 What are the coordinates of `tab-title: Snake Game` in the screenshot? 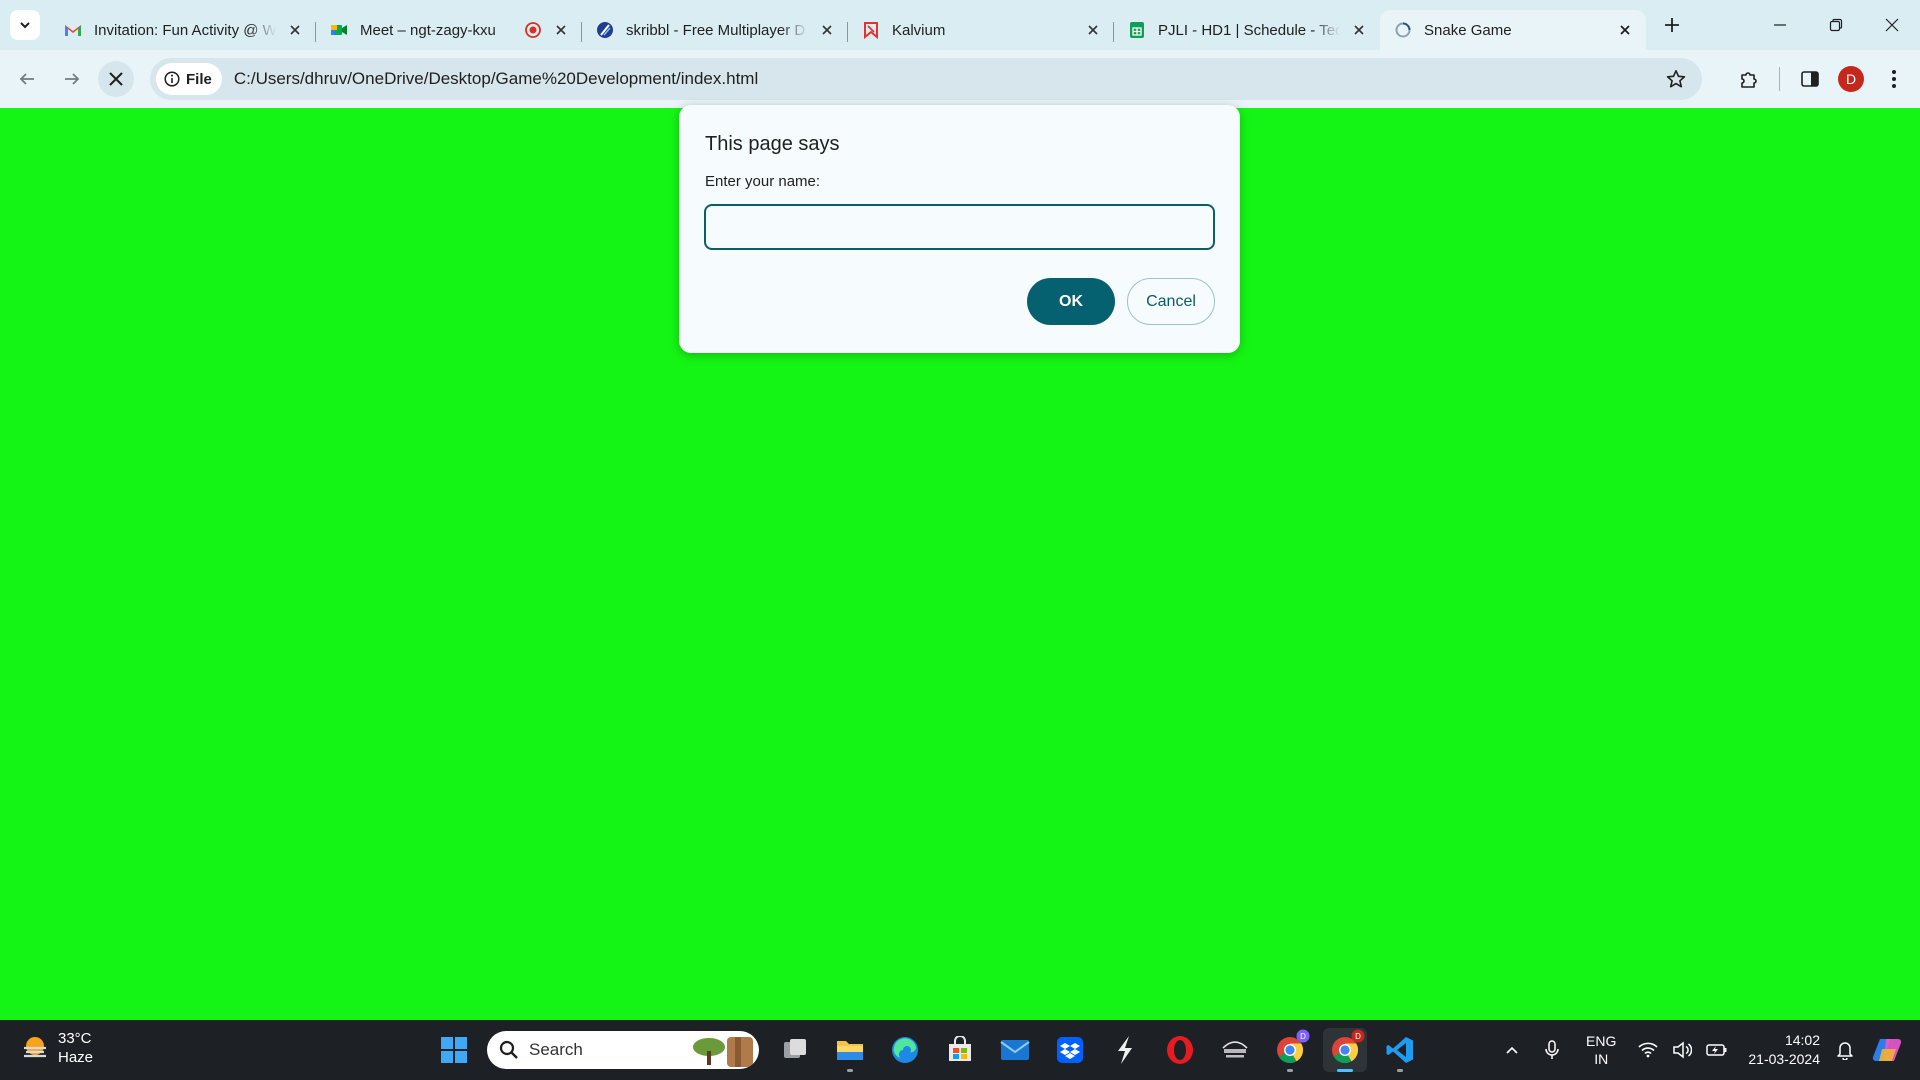 It's located at (1468, 30).